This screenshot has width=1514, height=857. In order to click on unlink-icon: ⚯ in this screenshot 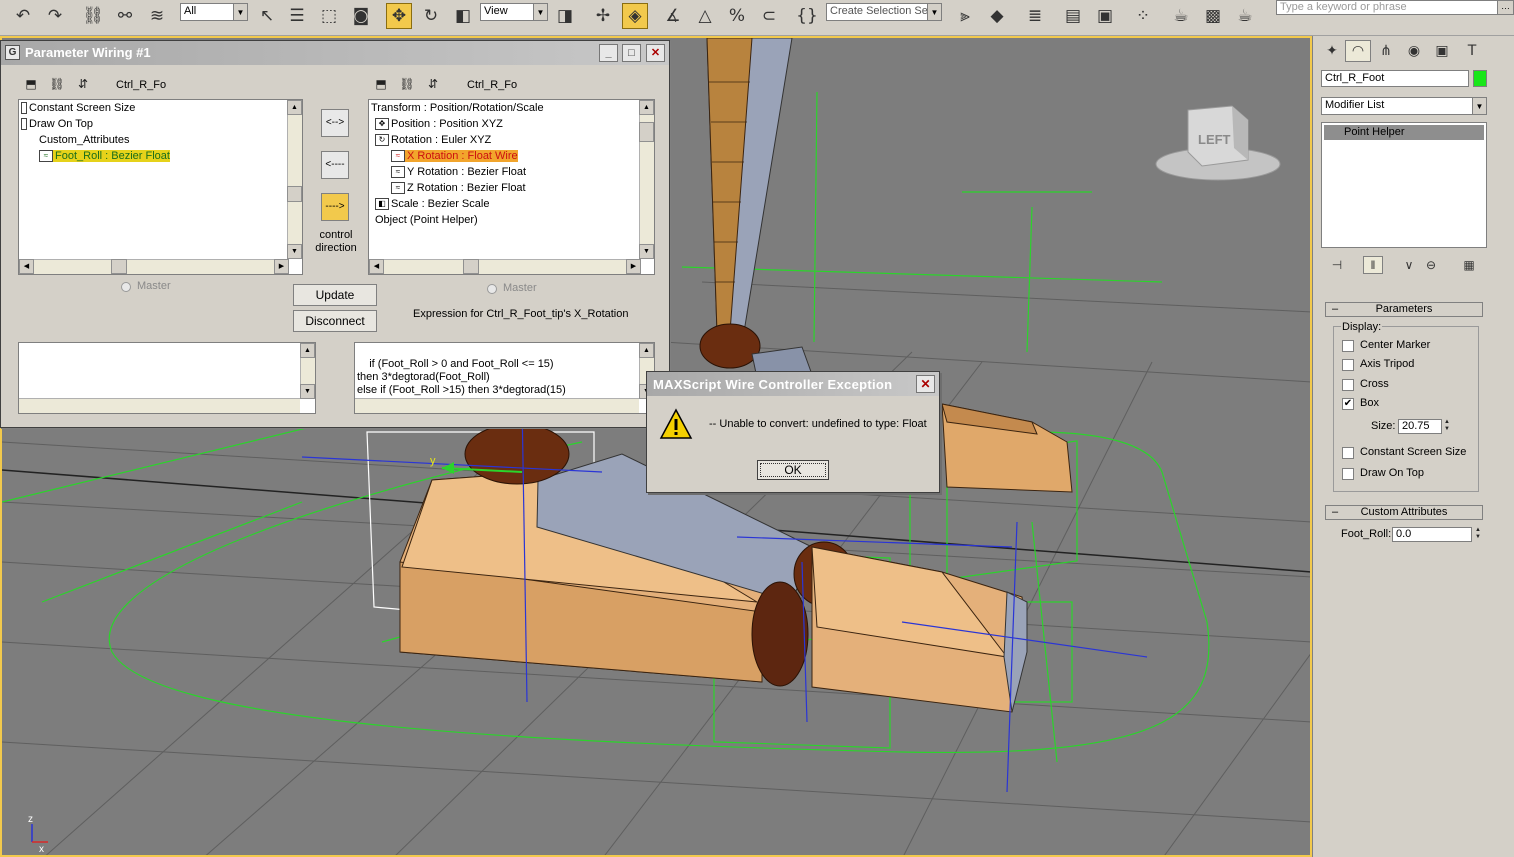, I will do `click(125, 16)`.